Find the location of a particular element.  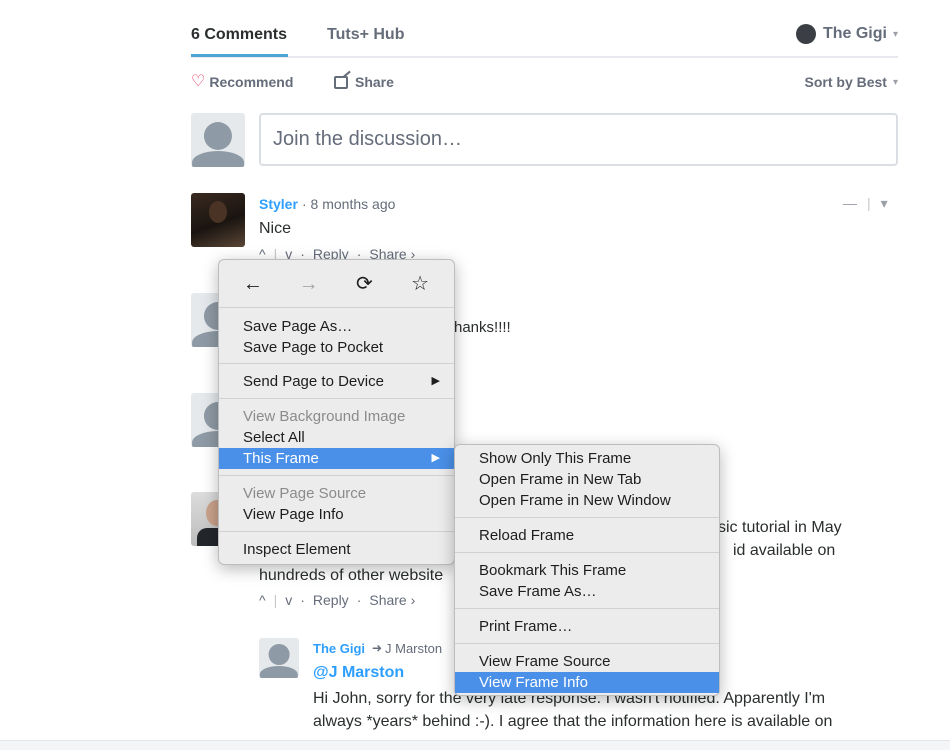

reply-link: Reply is located at coordinates (331, 600).